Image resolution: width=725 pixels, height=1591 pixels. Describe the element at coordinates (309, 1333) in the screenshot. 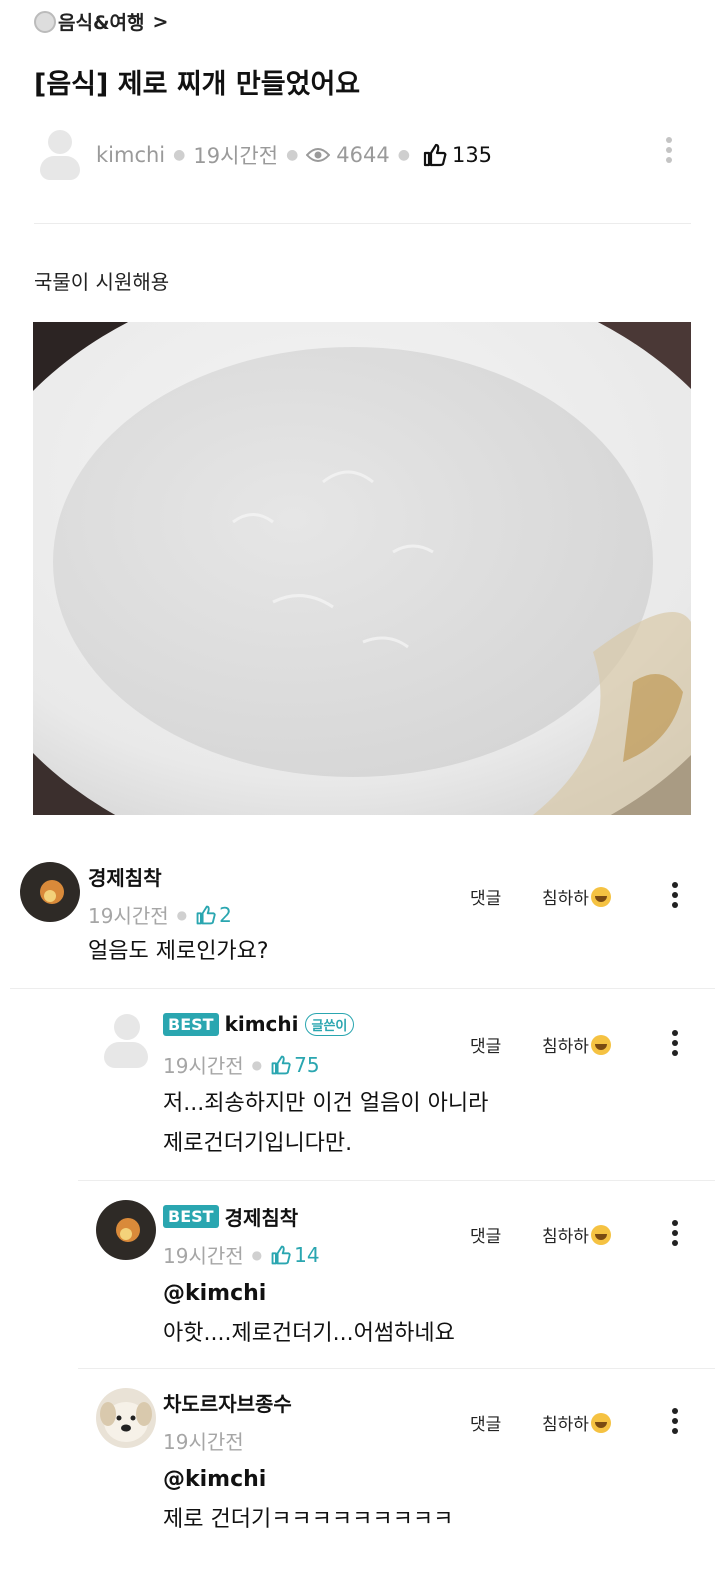

I see `comment-text-line: 아핫....제로건더기...어썸하네요` at that location.